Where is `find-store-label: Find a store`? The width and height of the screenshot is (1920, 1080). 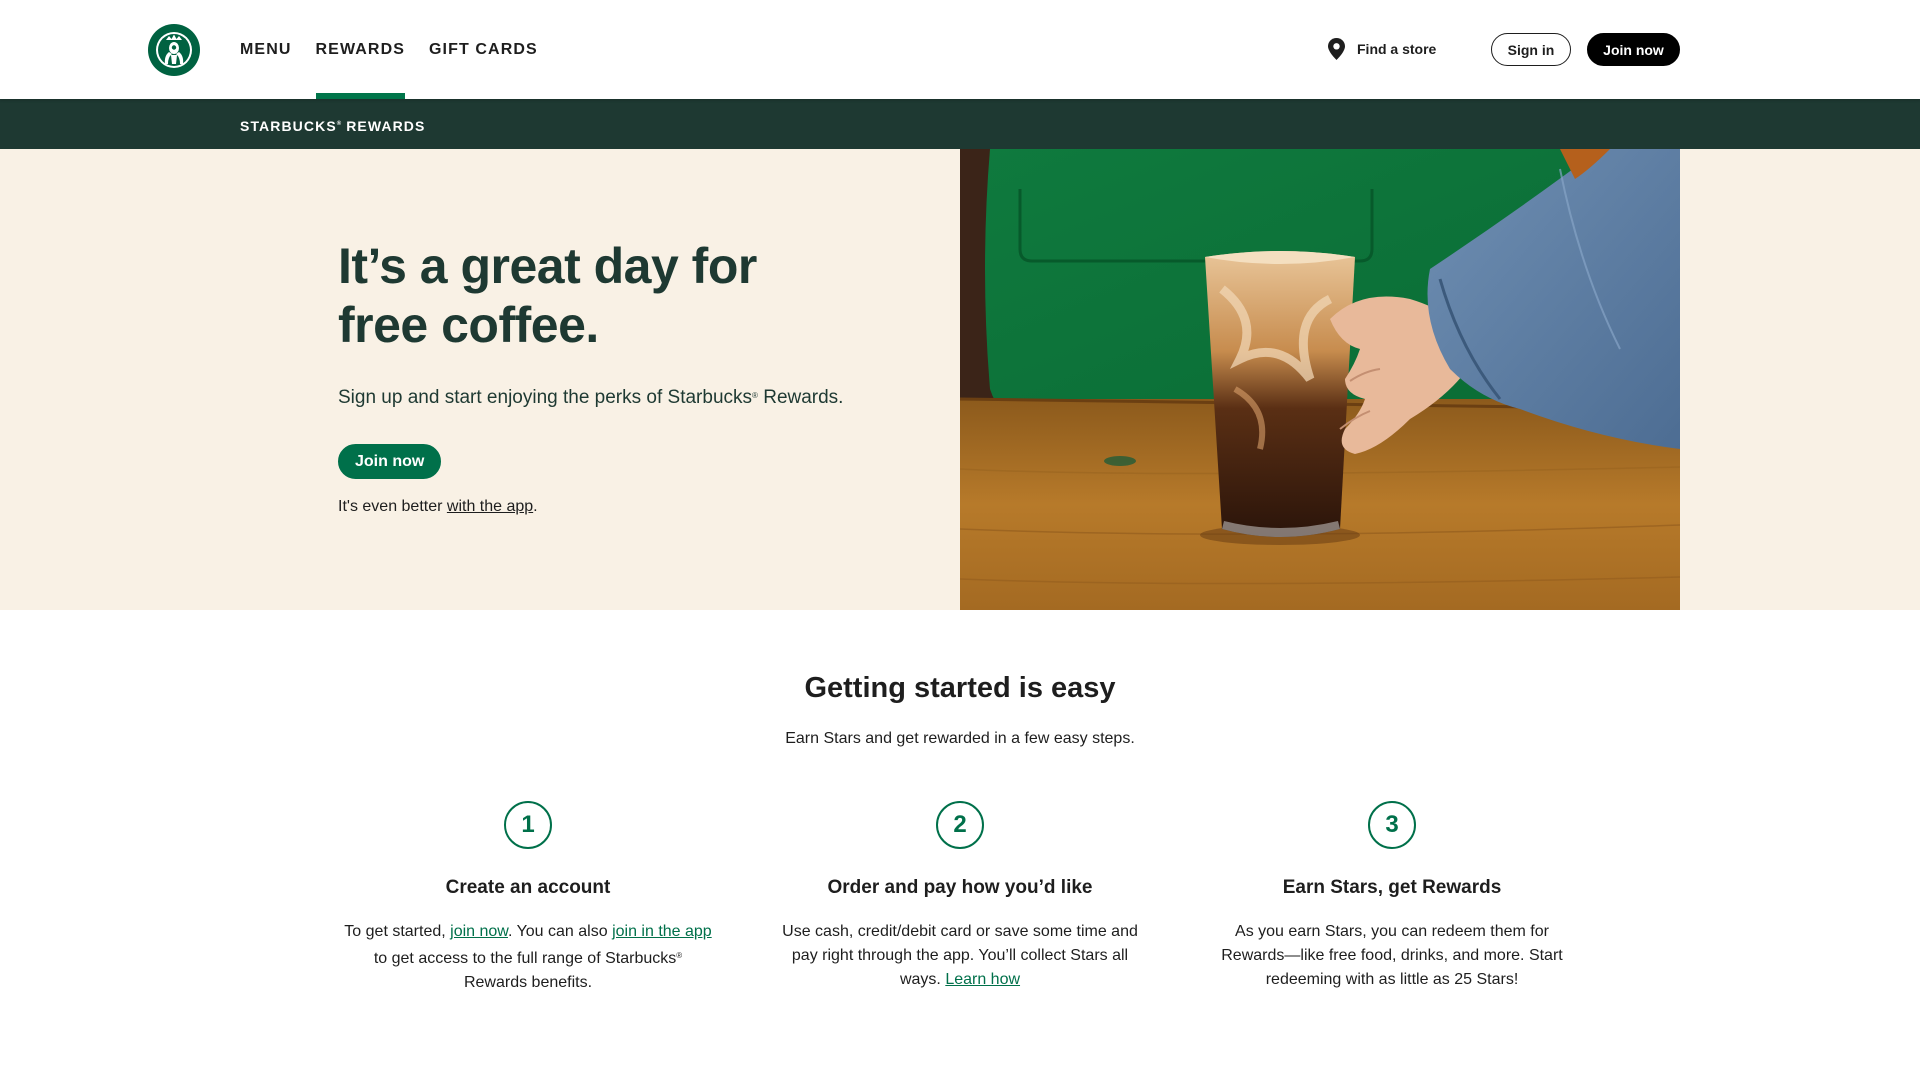
find-store-label: Find a store is located at coordinates (1397, 49).